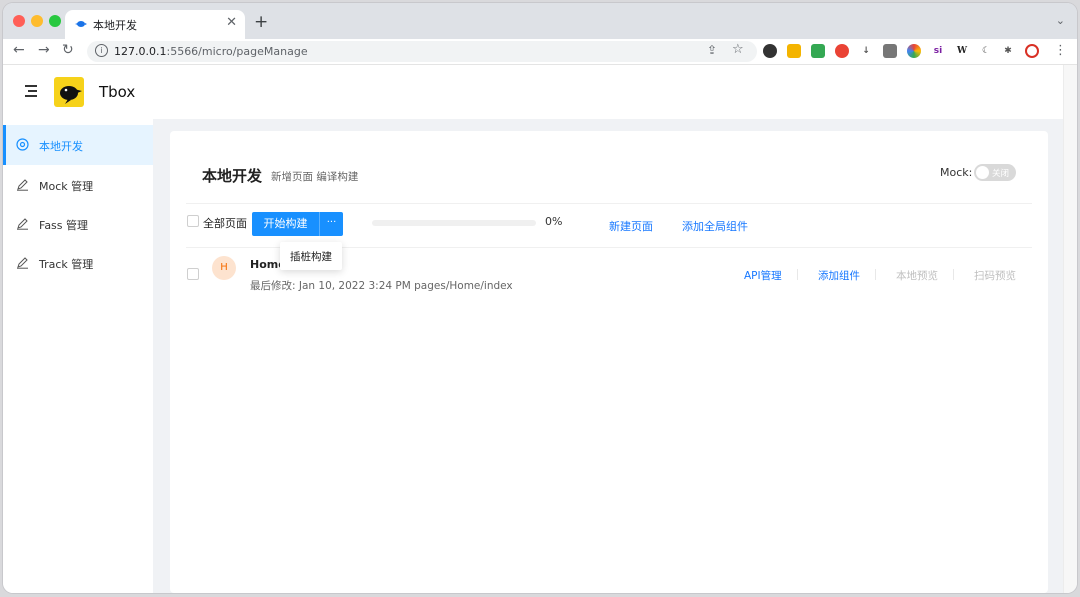 This screenshot has width=1080, height=597. Describe the element at coordinates (1001, 174) in the screenshot. I see `mock-toggle-text: 关闭` at that location.